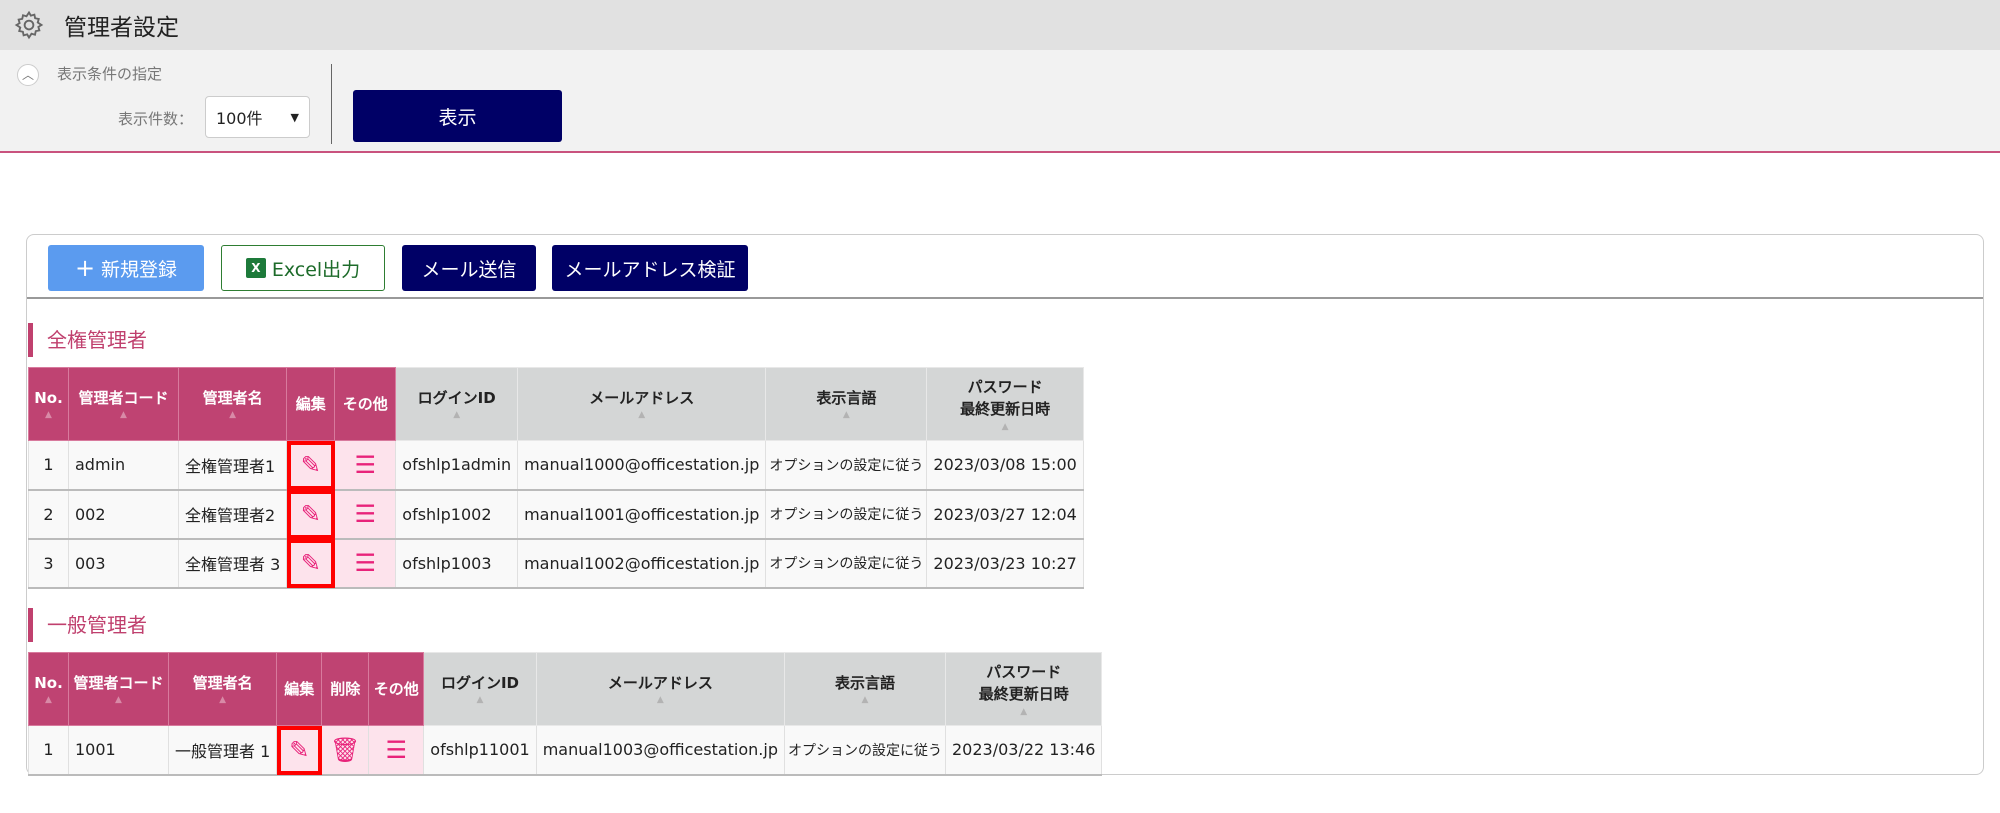 The width and height of the screenshot is (2000, 813). What do you see at coordinates (457, 465) in the screenshot?
I see `cell-login-id: ofshlp1admin` at bounding box center [457, 465].